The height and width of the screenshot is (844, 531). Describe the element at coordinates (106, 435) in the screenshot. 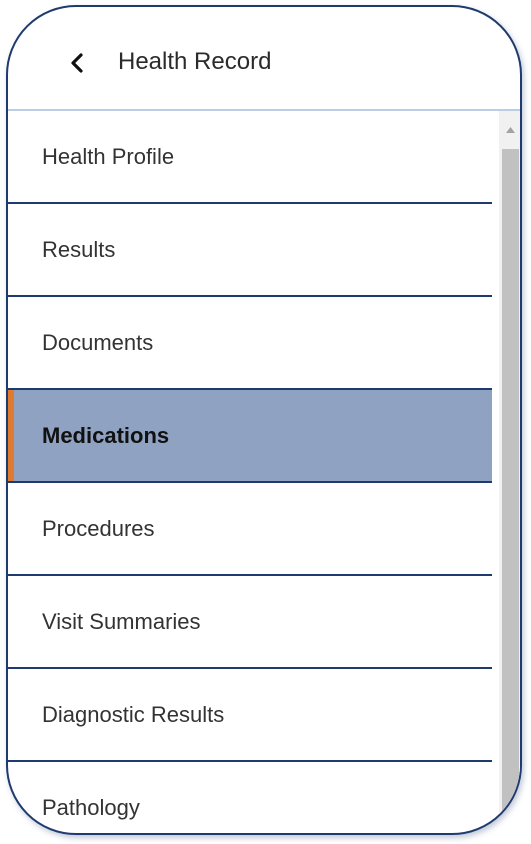

I see `nav-item-label: Medications` at that location.